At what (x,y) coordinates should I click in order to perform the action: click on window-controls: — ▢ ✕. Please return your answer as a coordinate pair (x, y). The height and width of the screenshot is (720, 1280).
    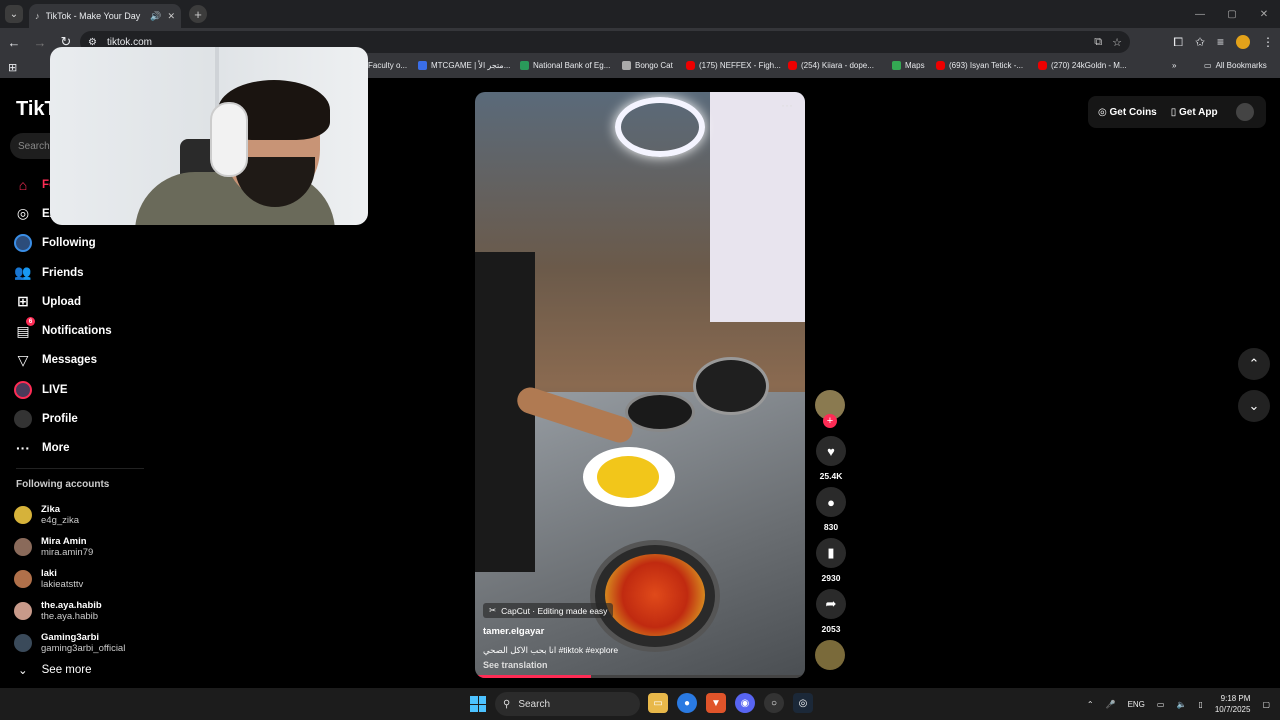
    Looking at the image, I should click on (1232, 14).